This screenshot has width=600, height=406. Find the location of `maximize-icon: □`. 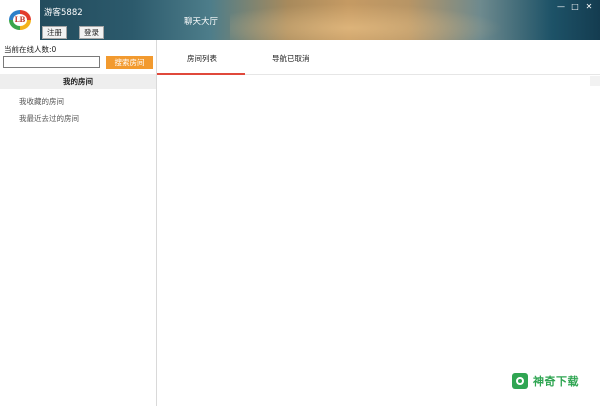

maximize-icon: □ is located at coordinates (575, 7).